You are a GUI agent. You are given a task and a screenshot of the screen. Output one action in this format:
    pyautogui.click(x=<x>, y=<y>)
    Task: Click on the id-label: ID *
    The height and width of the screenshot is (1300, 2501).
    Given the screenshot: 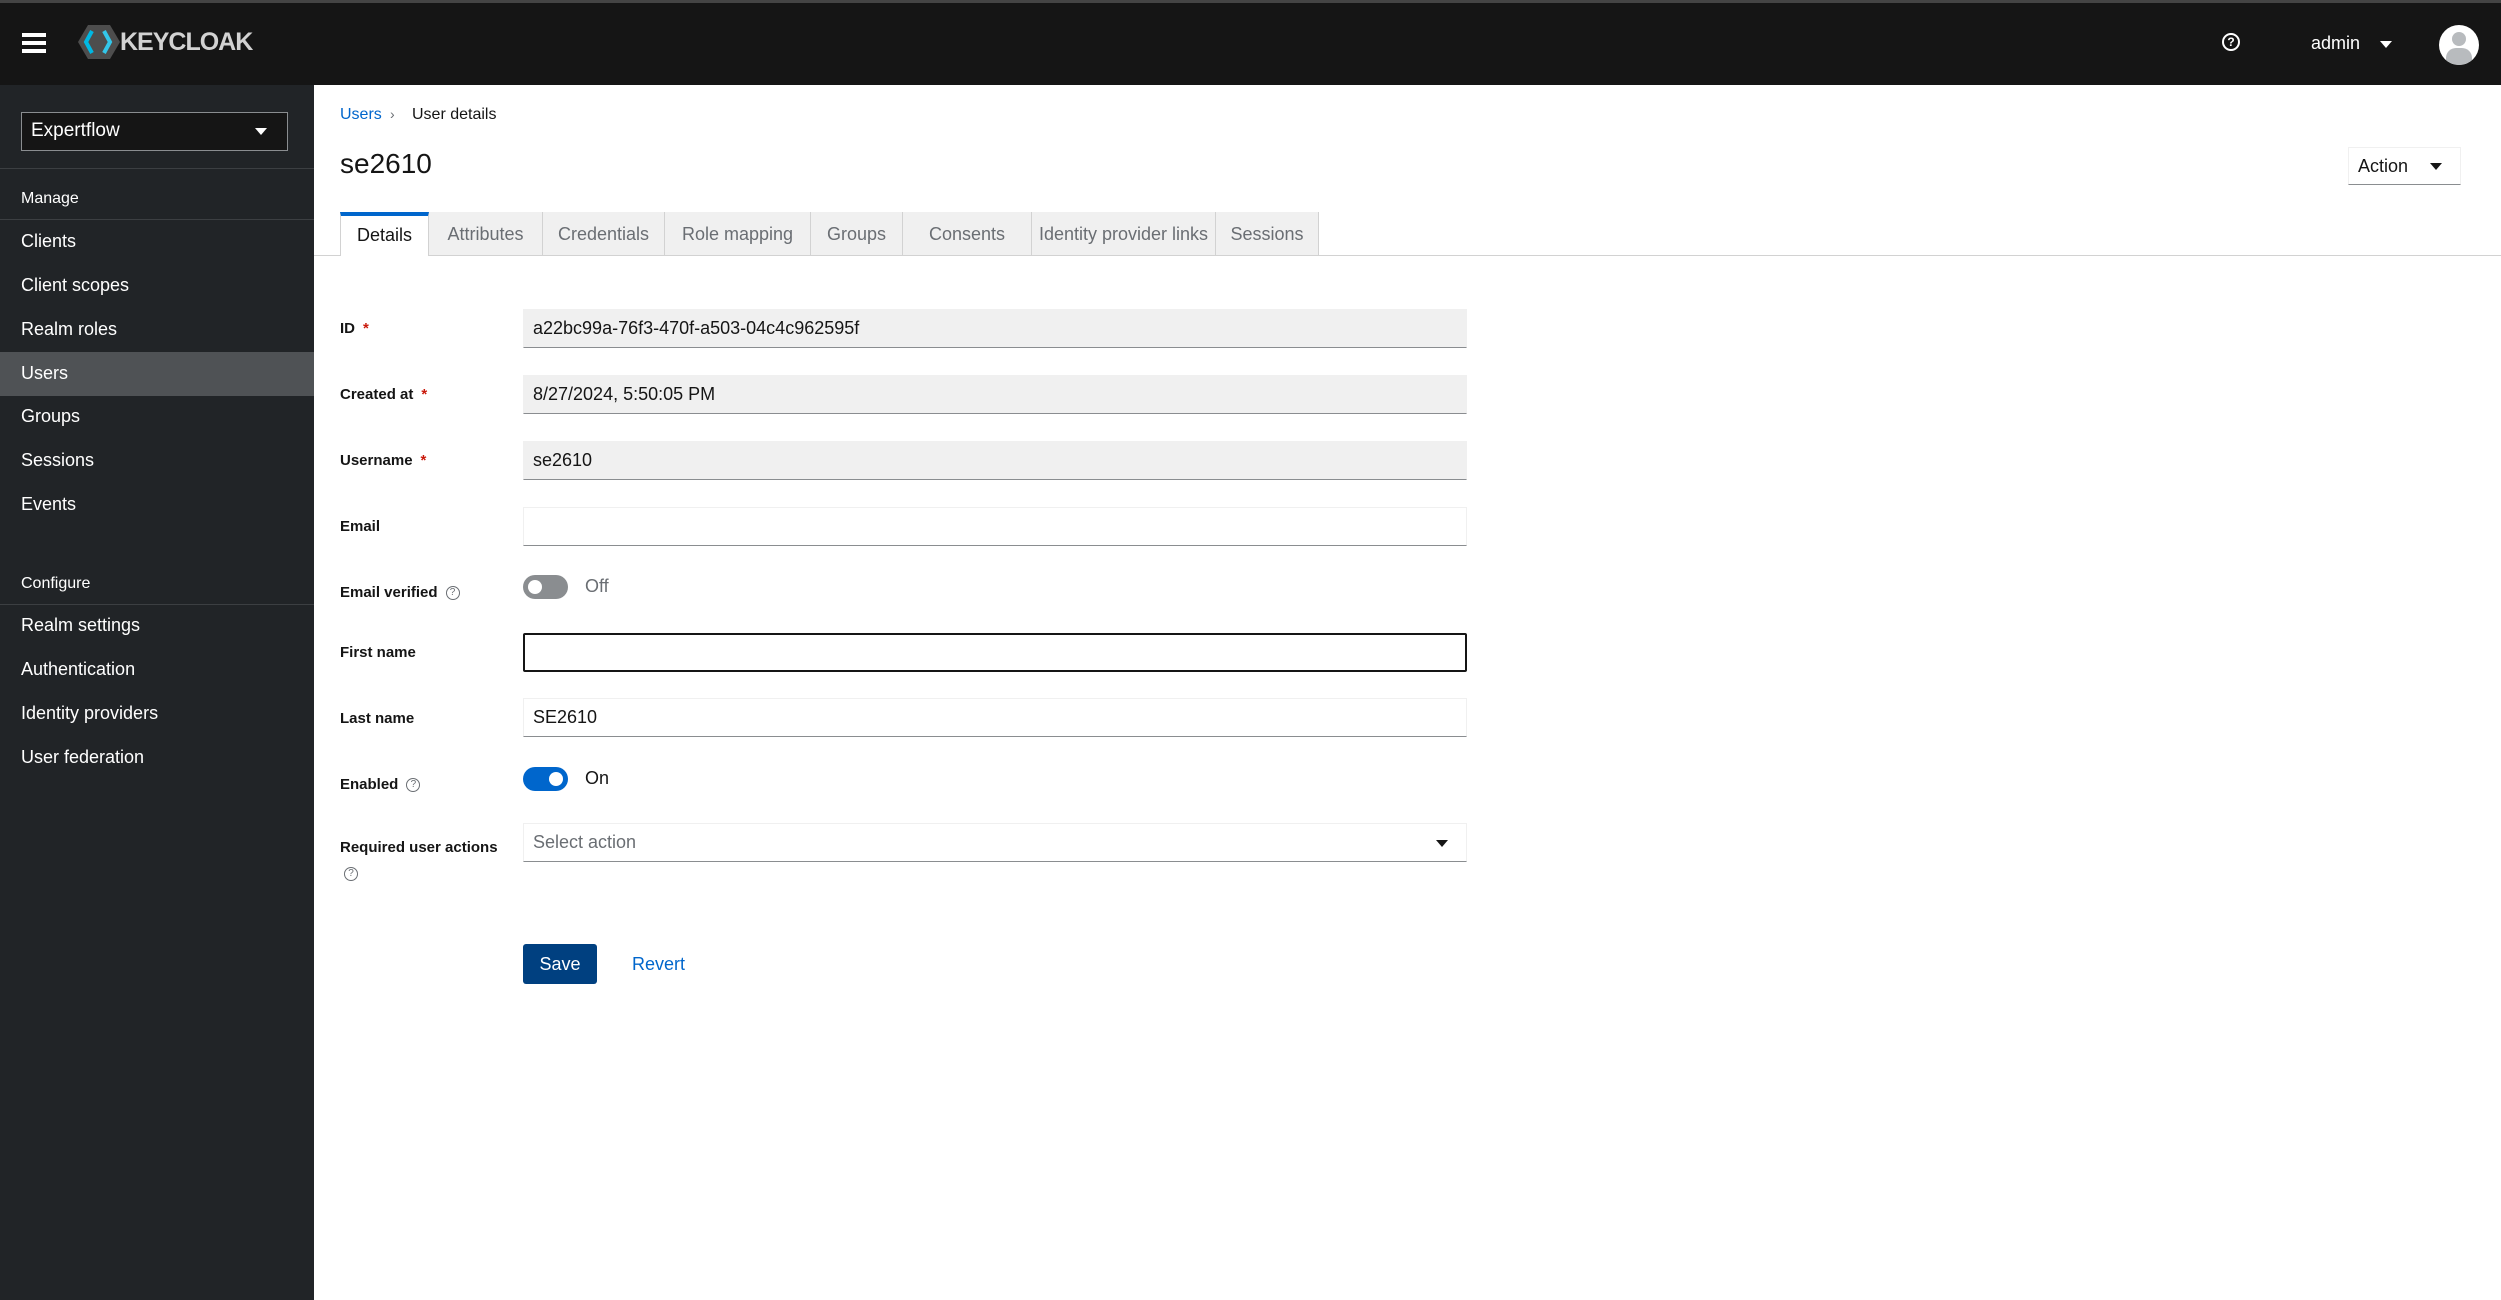 What is the action you would take?
    pyautogui.click(x=354, y=328)
    